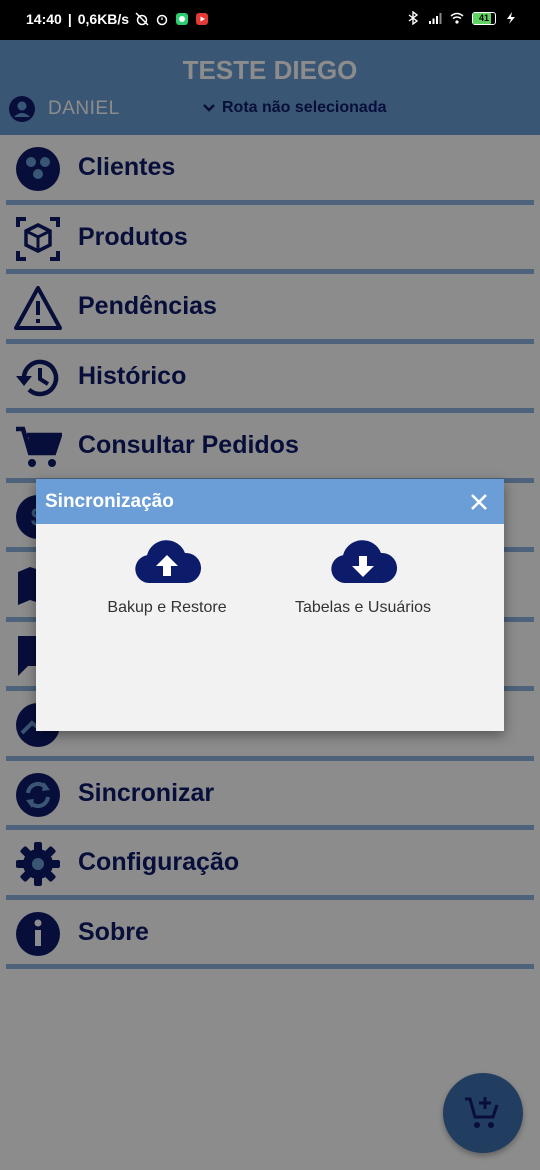  What do you see at coordinates (479, 502) in the screenshot?
I see `close-icon` at bounding box center [479, 502].